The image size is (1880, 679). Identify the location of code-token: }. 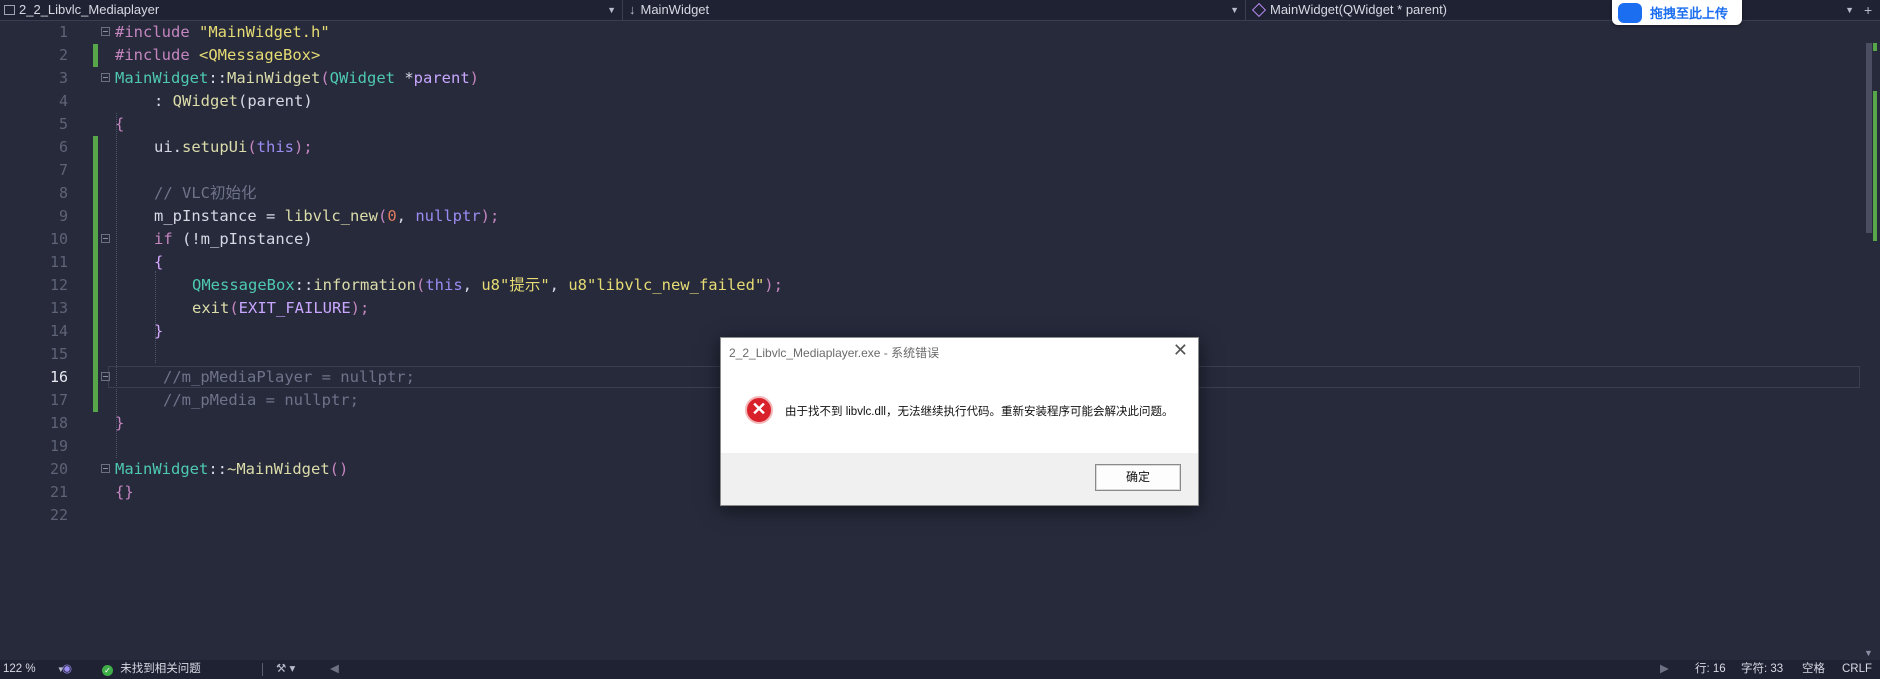
(120, 423).